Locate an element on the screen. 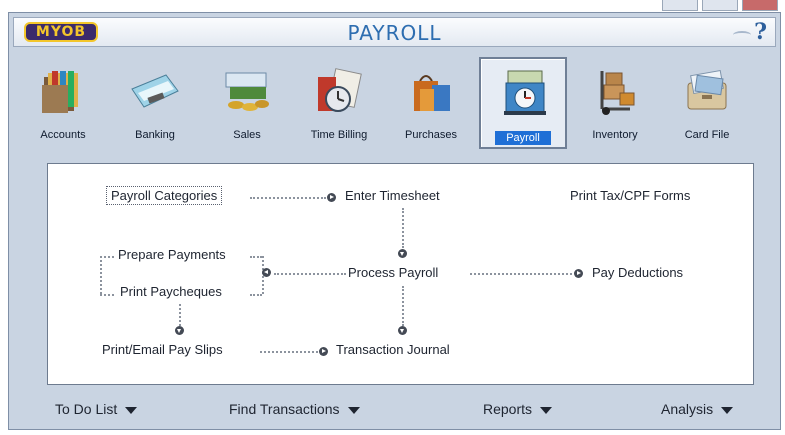  payroll-categories-link: Payroll Categories is located at coordinates (164, 195).